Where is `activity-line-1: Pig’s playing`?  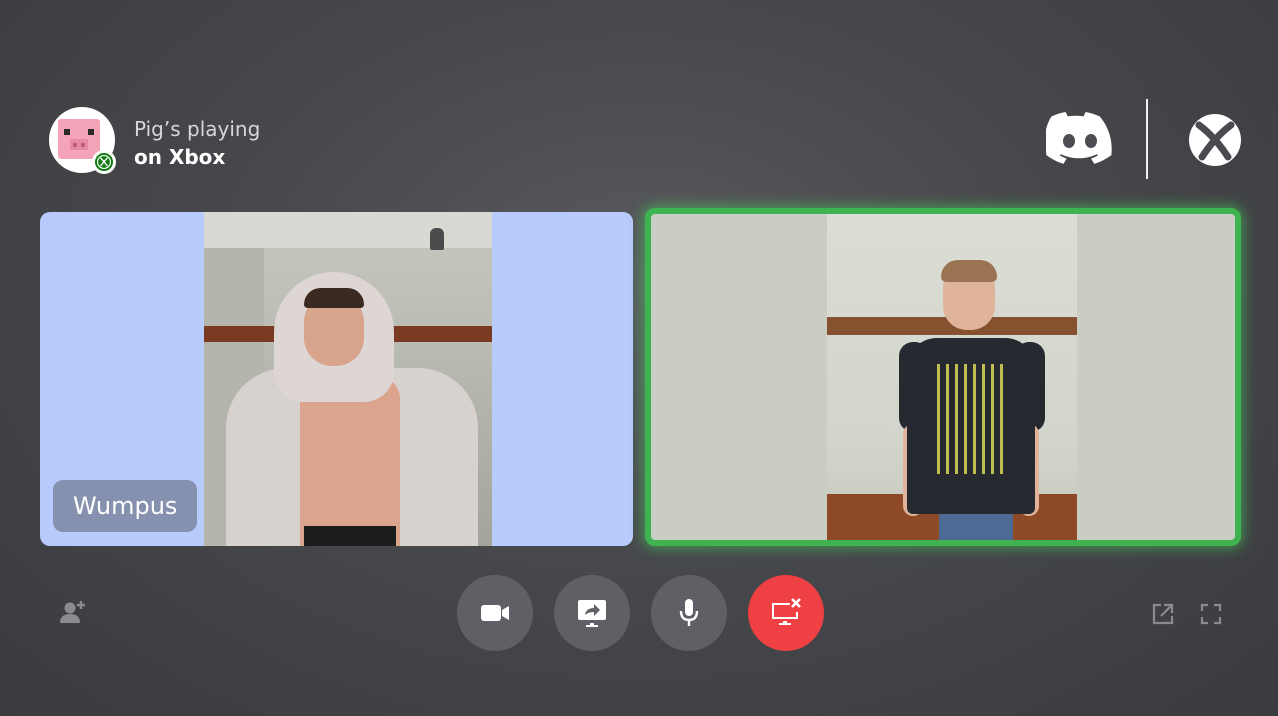
activity-line-1: Pig’s playing is located at coordinates (197, 129).